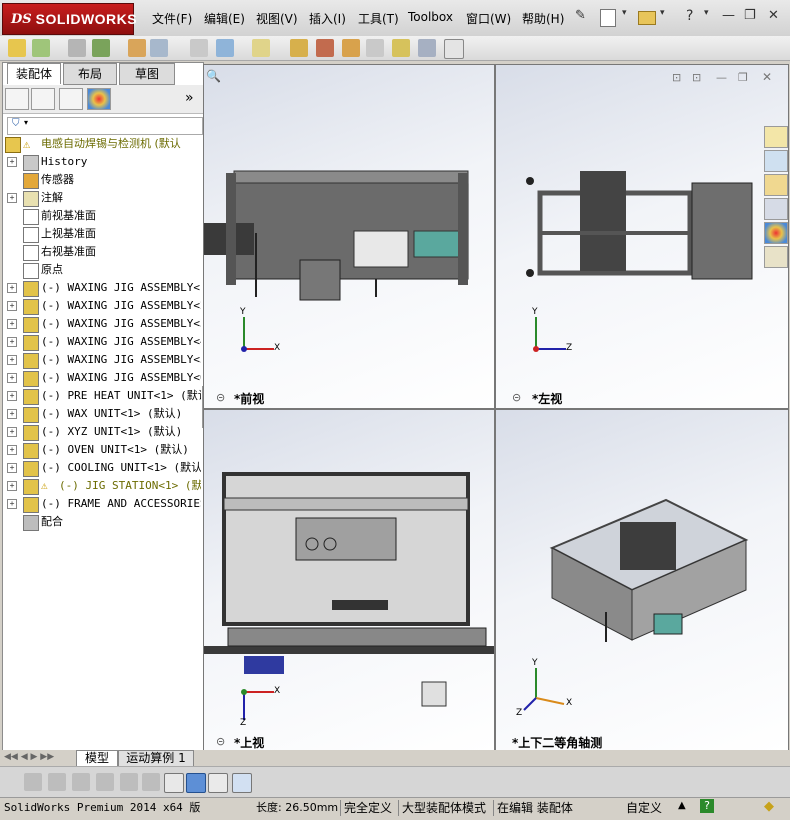 Image resolution: width=790 pixels, height=820 pixels. I want to click on snapshot-icon, so click(454, 49).